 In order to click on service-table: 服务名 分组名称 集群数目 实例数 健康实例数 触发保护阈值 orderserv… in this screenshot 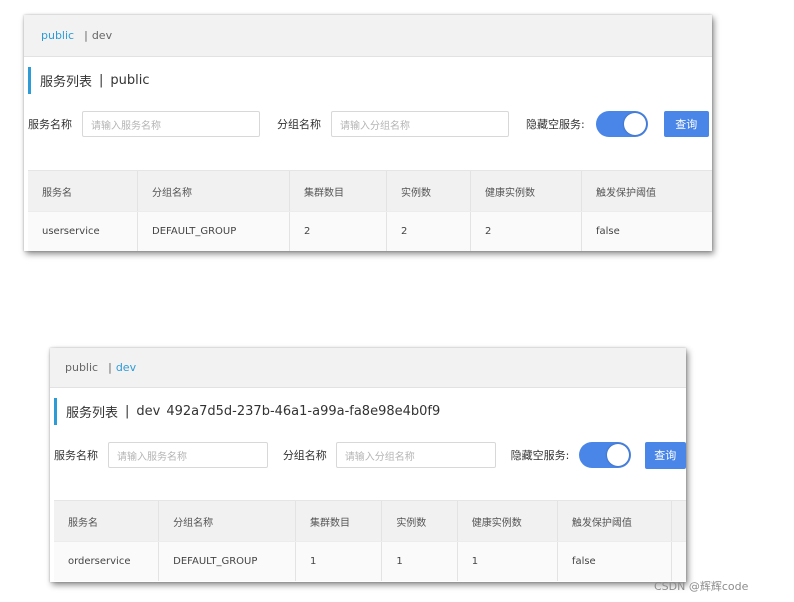, I will do `click(370, 540)`.